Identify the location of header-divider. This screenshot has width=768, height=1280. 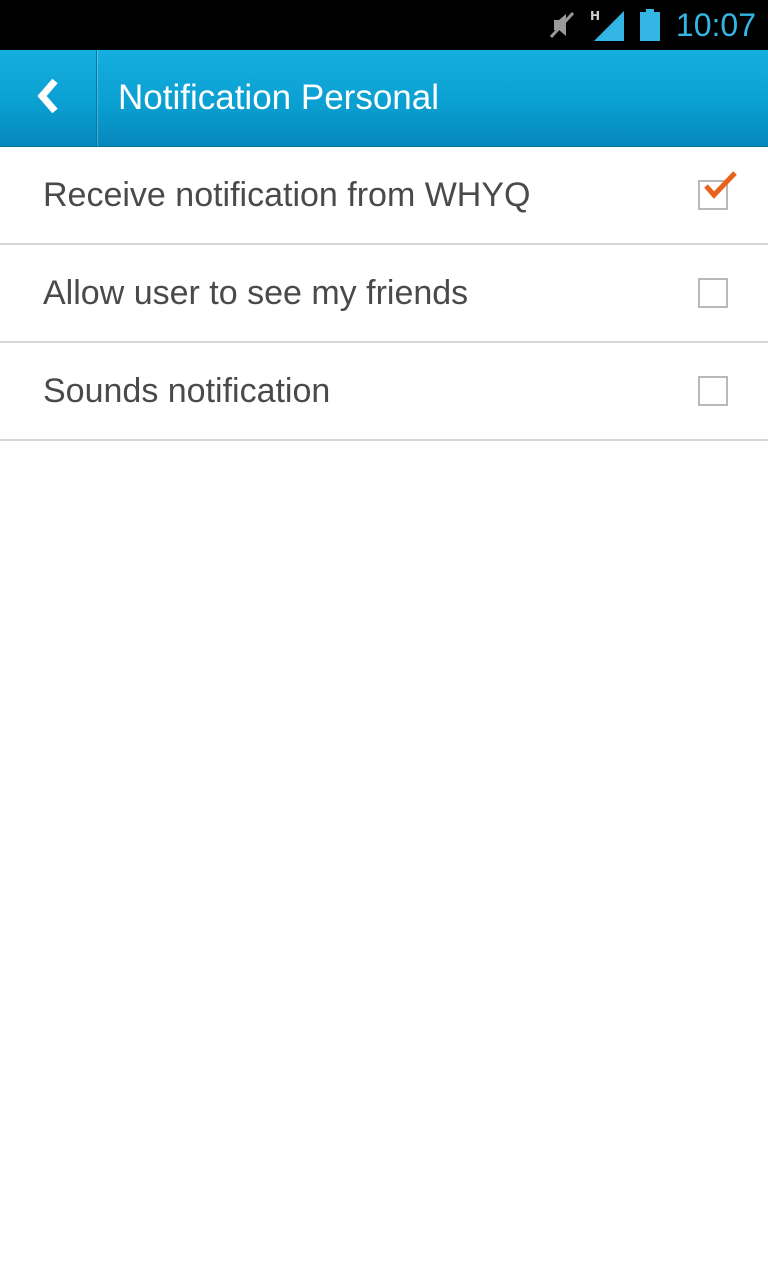
(96, 98).